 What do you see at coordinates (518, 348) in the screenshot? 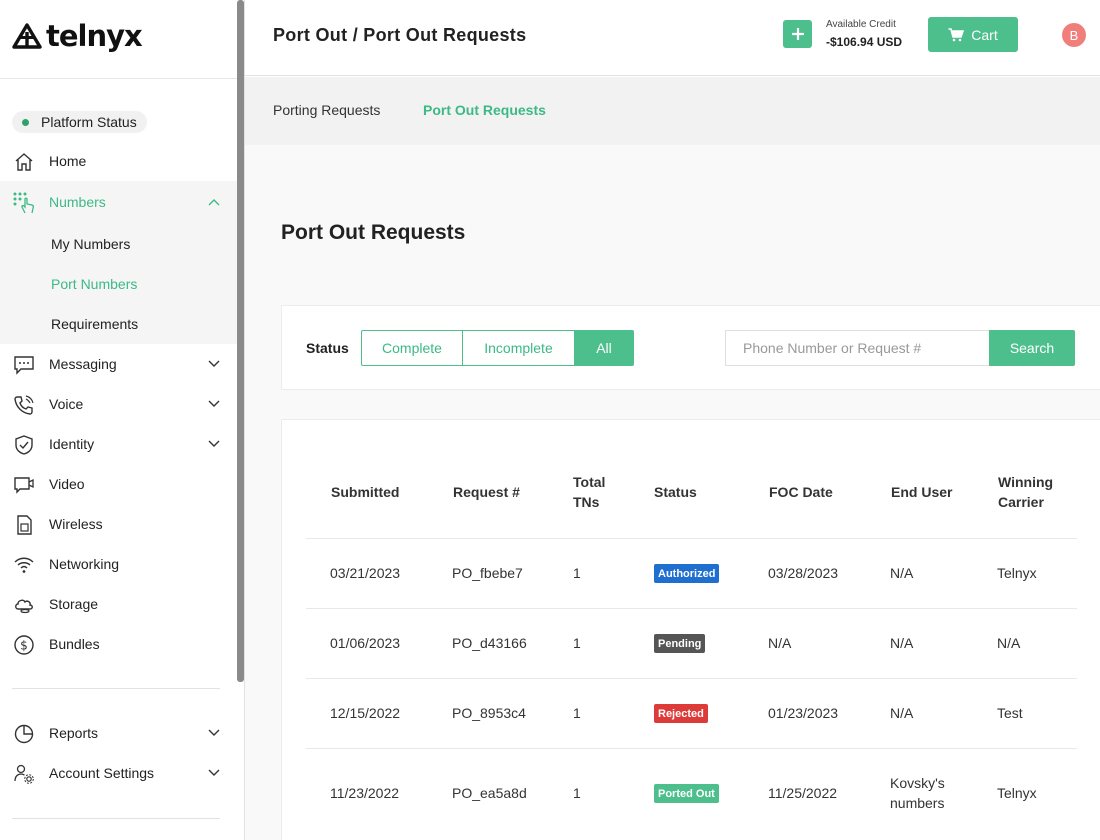
I see `filter-incomplete-button: Incomplete` at bounding box center [518, 348].